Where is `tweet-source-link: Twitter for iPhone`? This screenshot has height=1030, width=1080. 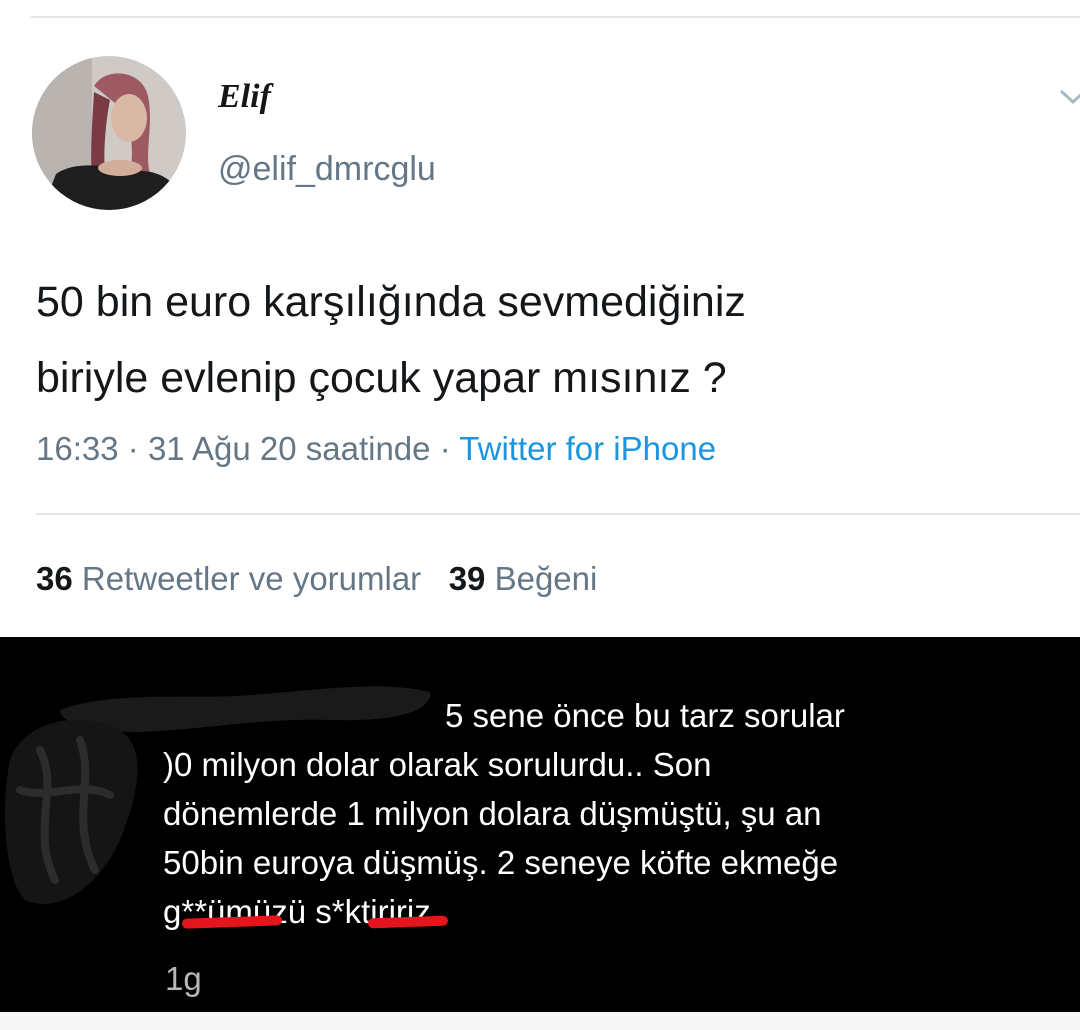
tweet-source-link: Twitter for iPhone is located at coordinates (587, 448).